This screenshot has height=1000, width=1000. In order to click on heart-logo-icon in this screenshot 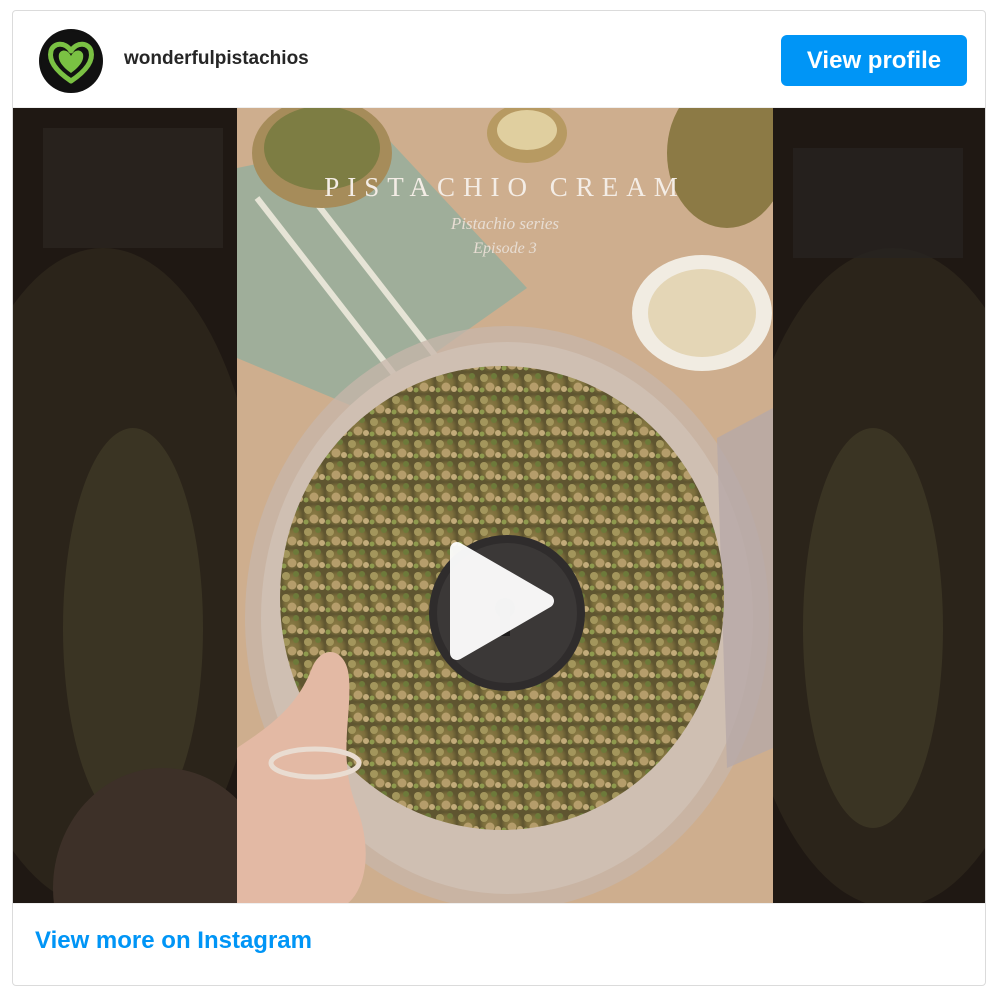, I will do `click(71, 61)`.